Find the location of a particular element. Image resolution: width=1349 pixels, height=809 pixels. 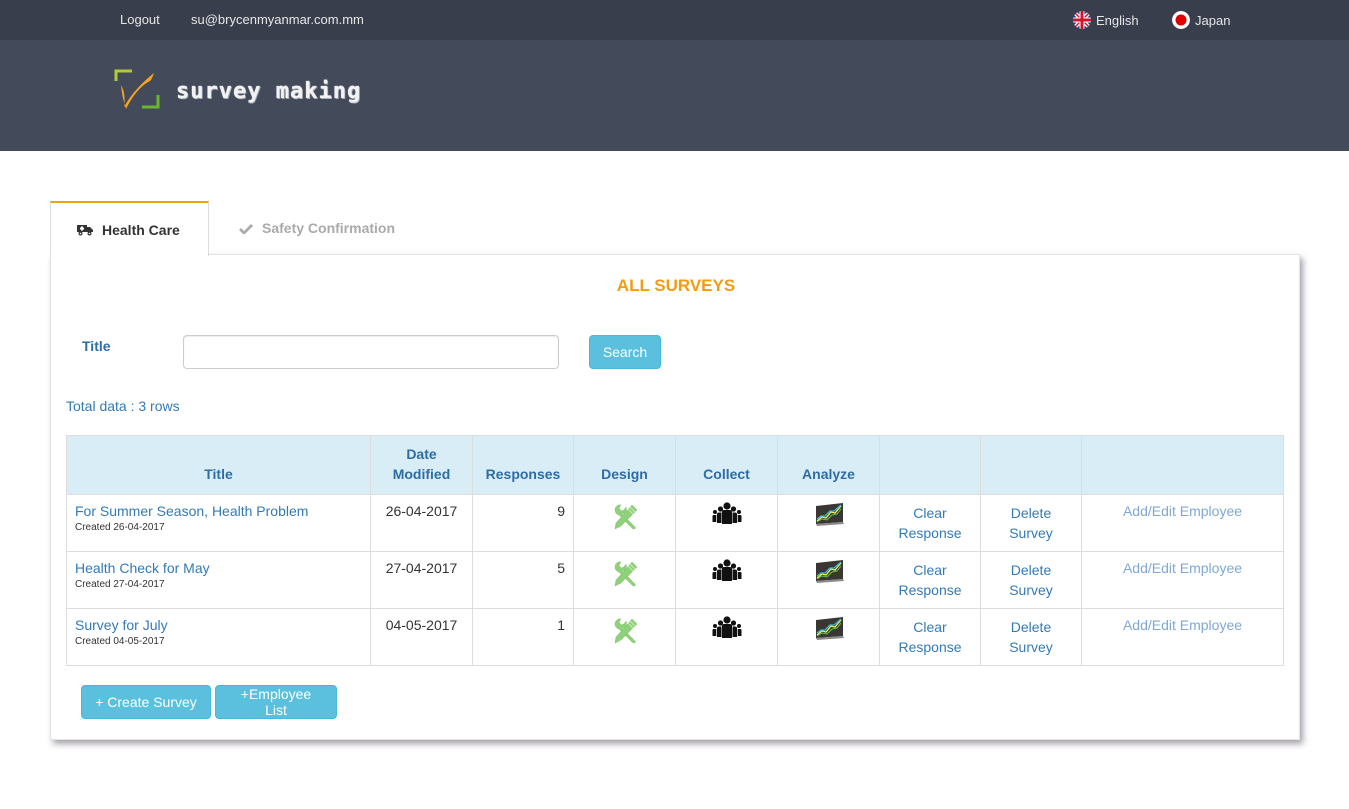

cell-responses: 1 is located at coordinates (523, 637).